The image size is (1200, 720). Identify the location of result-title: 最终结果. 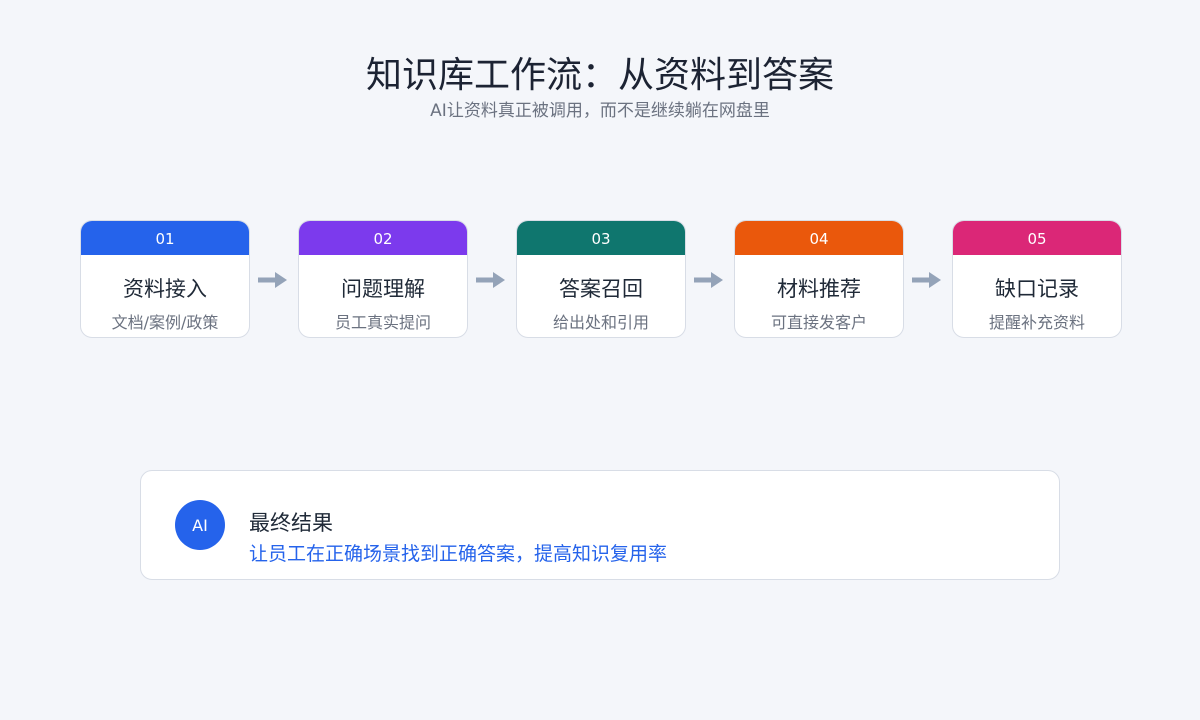
(291, 523).